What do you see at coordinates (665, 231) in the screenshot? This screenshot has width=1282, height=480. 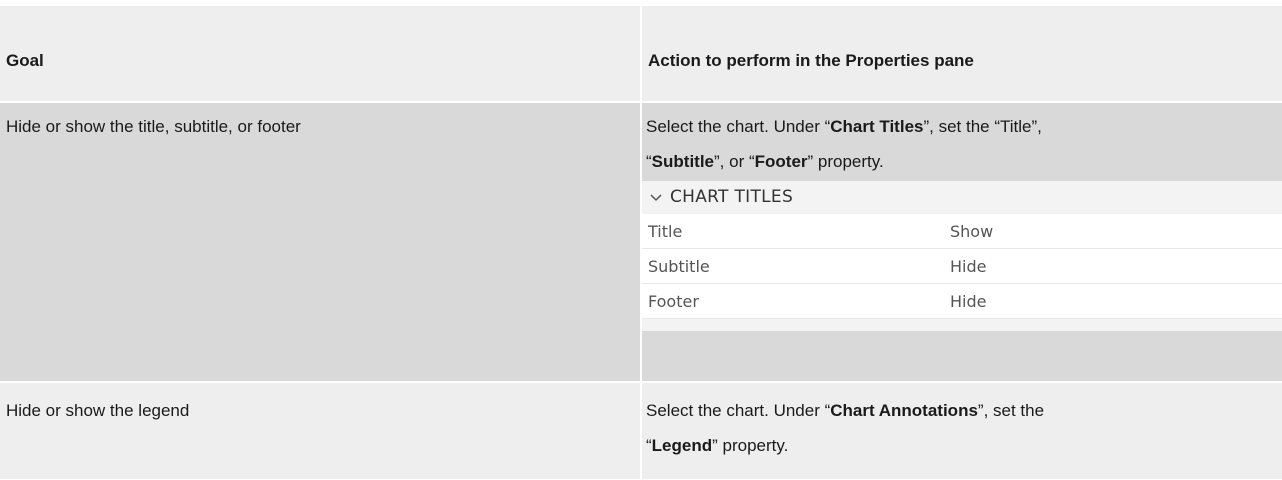 I see `property-name: Title` at bounding box center [665, 231].